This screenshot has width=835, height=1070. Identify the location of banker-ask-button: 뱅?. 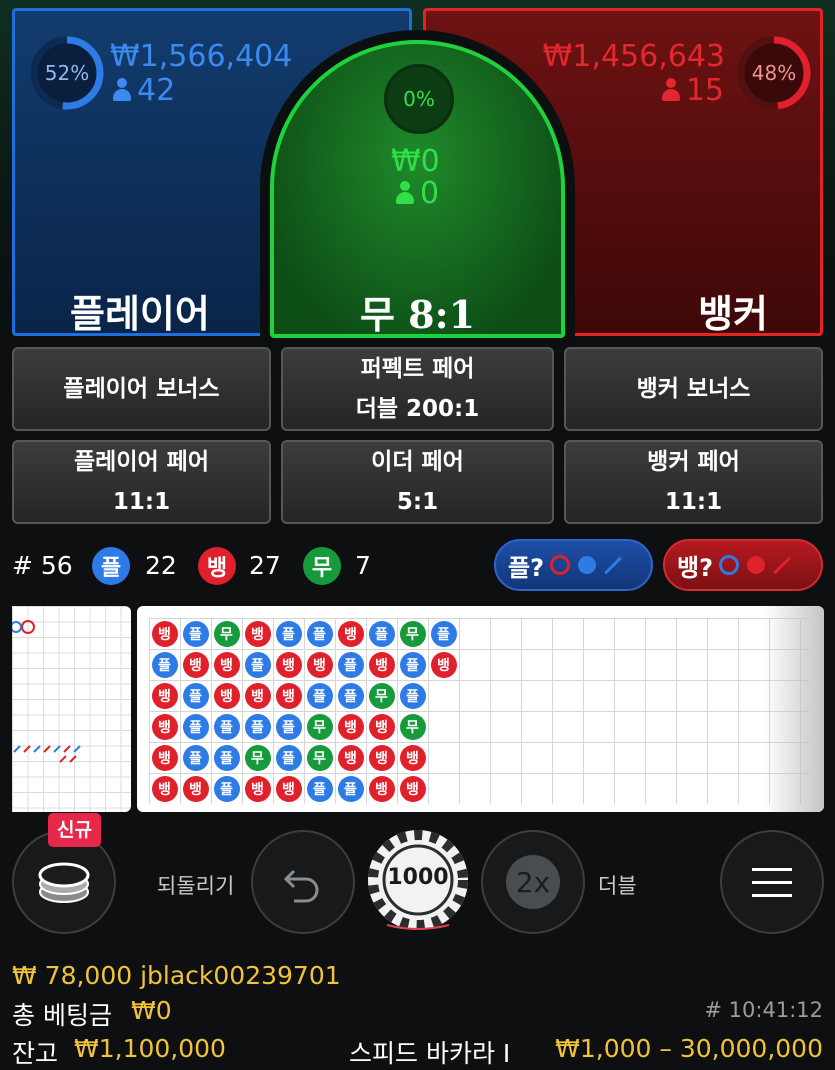
(743, 565).